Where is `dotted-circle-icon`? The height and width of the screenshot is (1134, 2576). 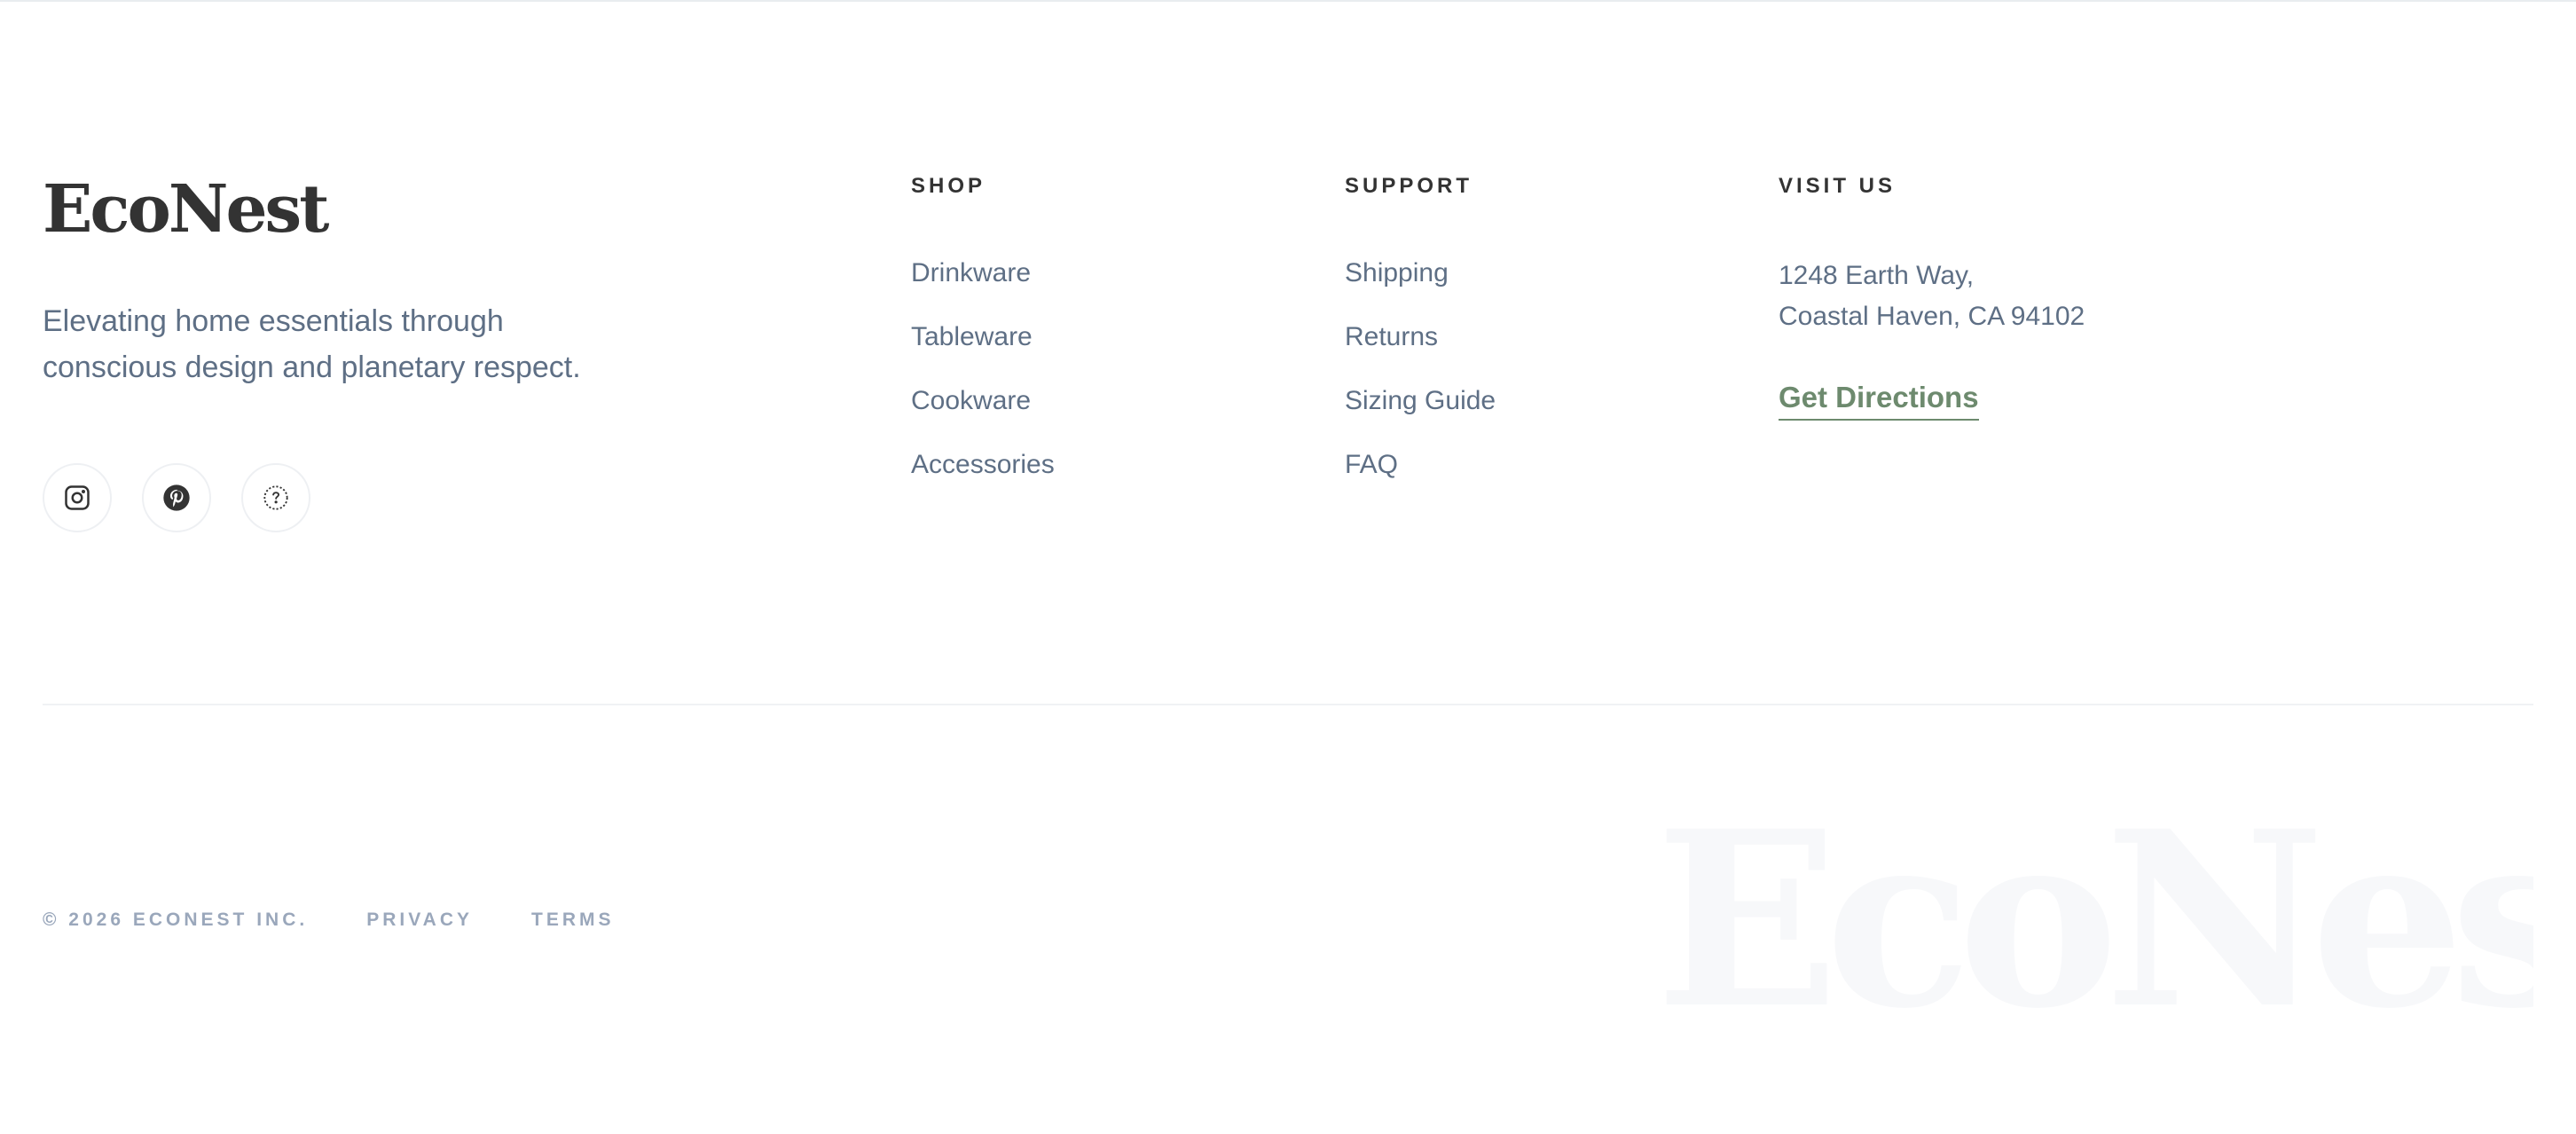 dotted-circle-icon is located at coordinates (275, 497).